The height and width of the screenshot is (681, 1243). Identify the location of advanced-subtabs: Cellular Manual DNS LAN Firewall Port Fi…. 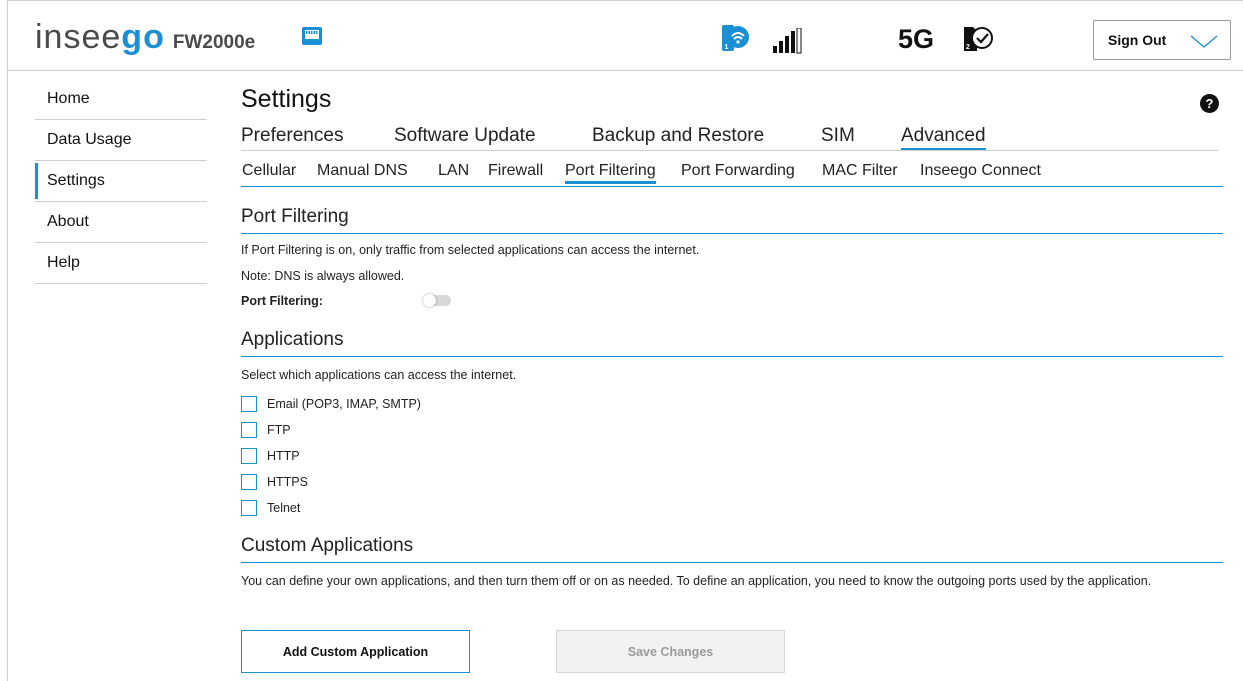
(732, 174).